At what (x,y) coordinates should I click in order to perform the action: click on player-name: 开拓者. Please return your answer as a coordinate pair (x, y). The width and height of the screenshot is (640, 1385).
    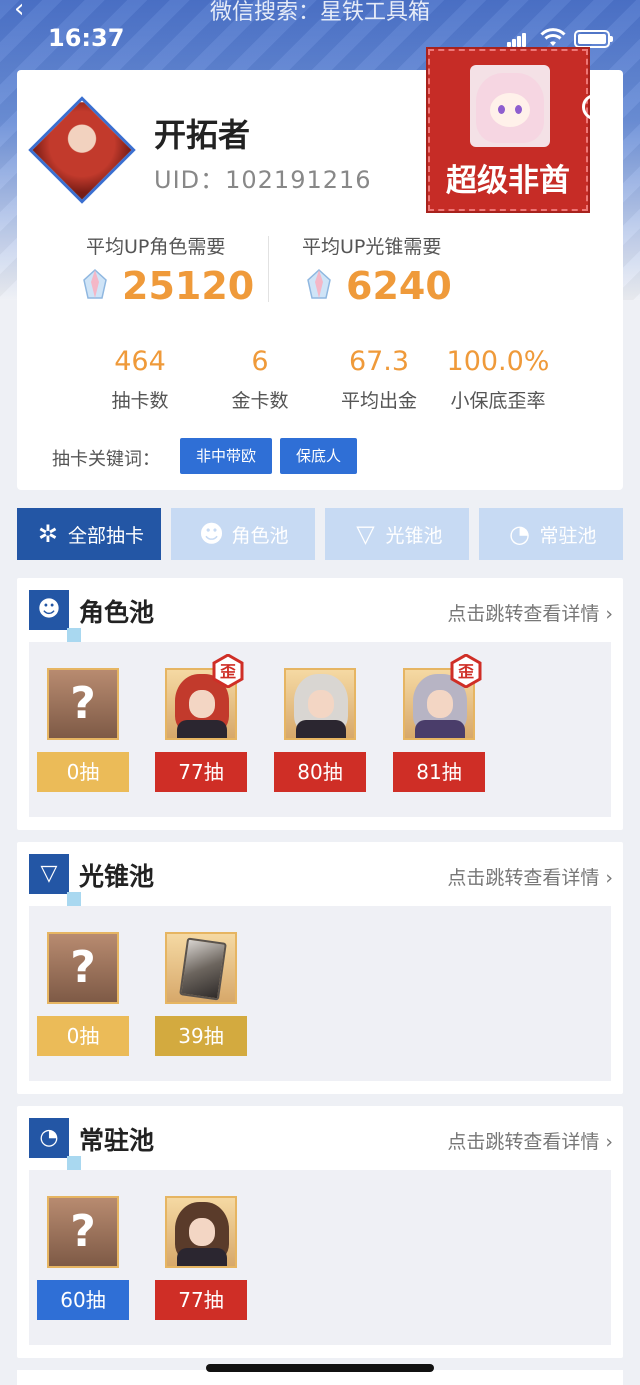
    Looking at the image, I should click on (202, 135).